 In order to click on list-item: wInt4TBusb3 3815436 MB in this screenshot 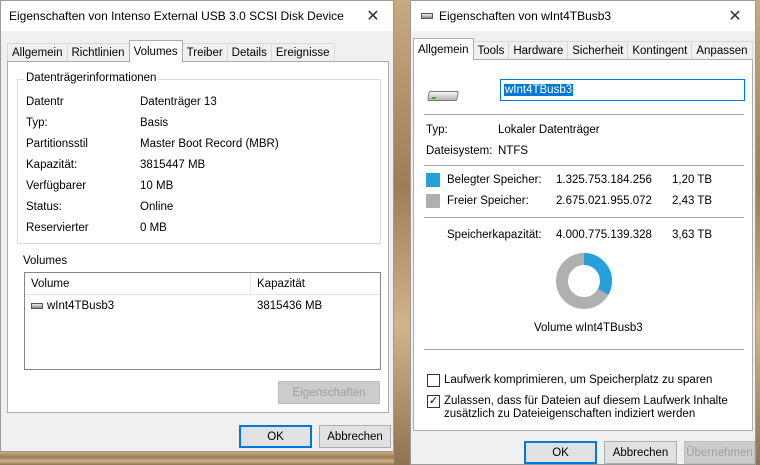, I will do `click(202, 306)`.